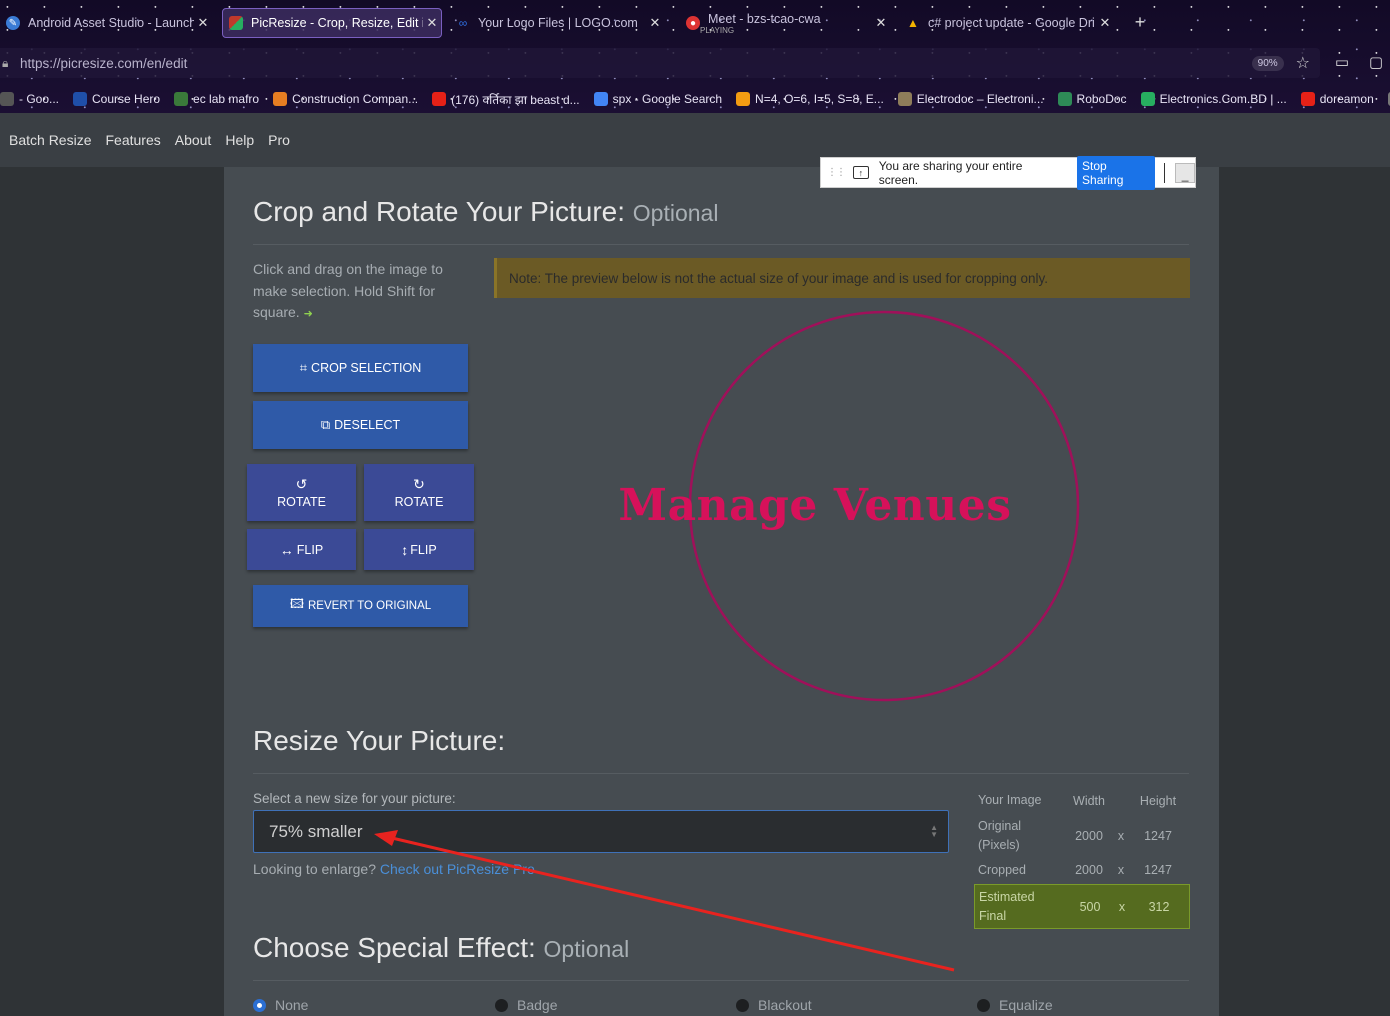 This screenshot has height=1016, width=1390. Describe the element at coordinates (239, 140) in the screenshot. I see `nav-help: Help` at that location.